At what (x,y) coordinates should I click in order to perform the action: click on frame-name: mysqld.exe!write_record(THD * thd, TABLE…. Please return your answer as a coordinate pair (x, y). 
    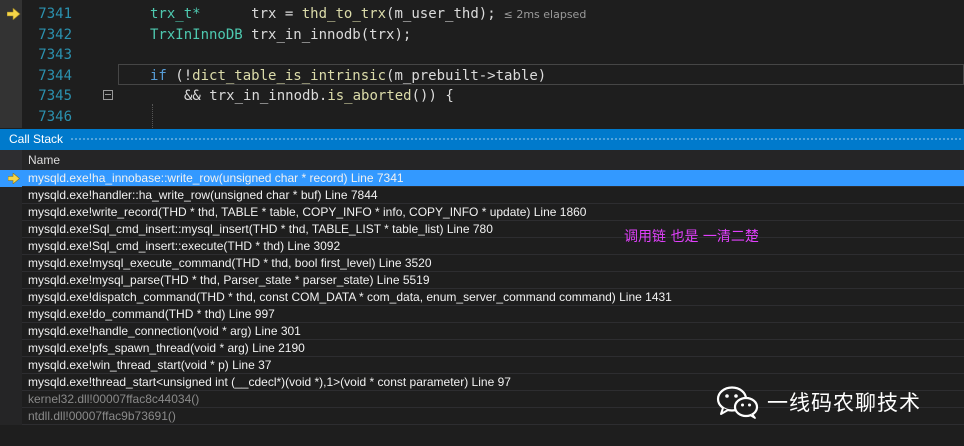
    Looking at the image, I should click on (307, 212).